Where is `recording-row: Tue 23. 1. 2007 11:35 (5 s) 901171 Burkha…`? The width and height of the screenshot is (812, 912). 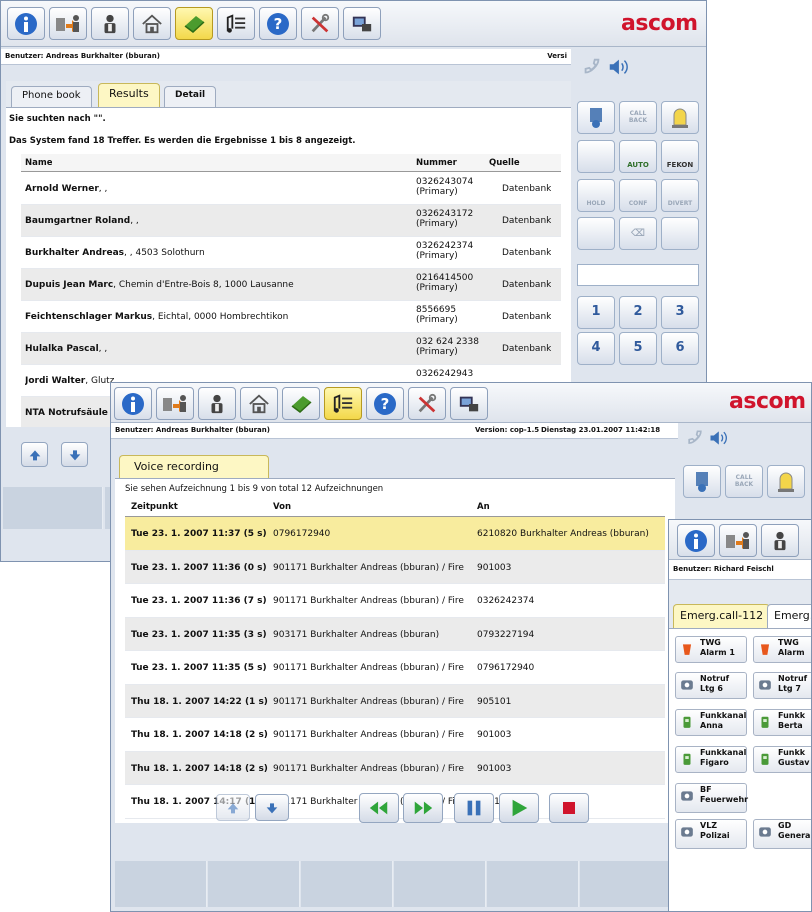 recording-row: Tue 23. 1. 2007 11:35 (5 s) 901171 Burkha… is located at coordinates (395, 668).